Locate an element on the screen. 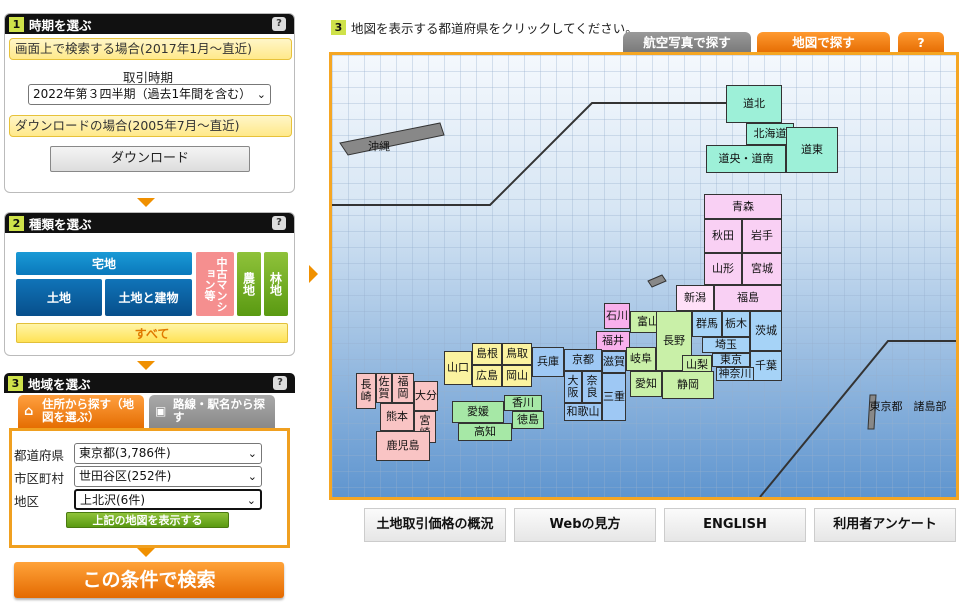 Image resolution: width=965 pixels, height=606 pixels. pref-oita: 大分 is located at coordinates (426, 396).